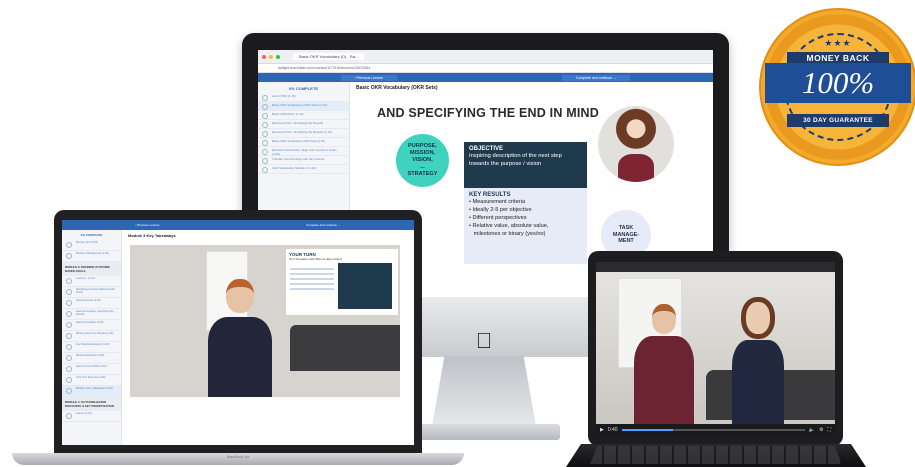 The width and height of the screenshot is (915, 467). What do you see at coordinates (422, 173) in the screenshot?
I see `purpose-line: STRATEGY` at bounding box center [422, 173].